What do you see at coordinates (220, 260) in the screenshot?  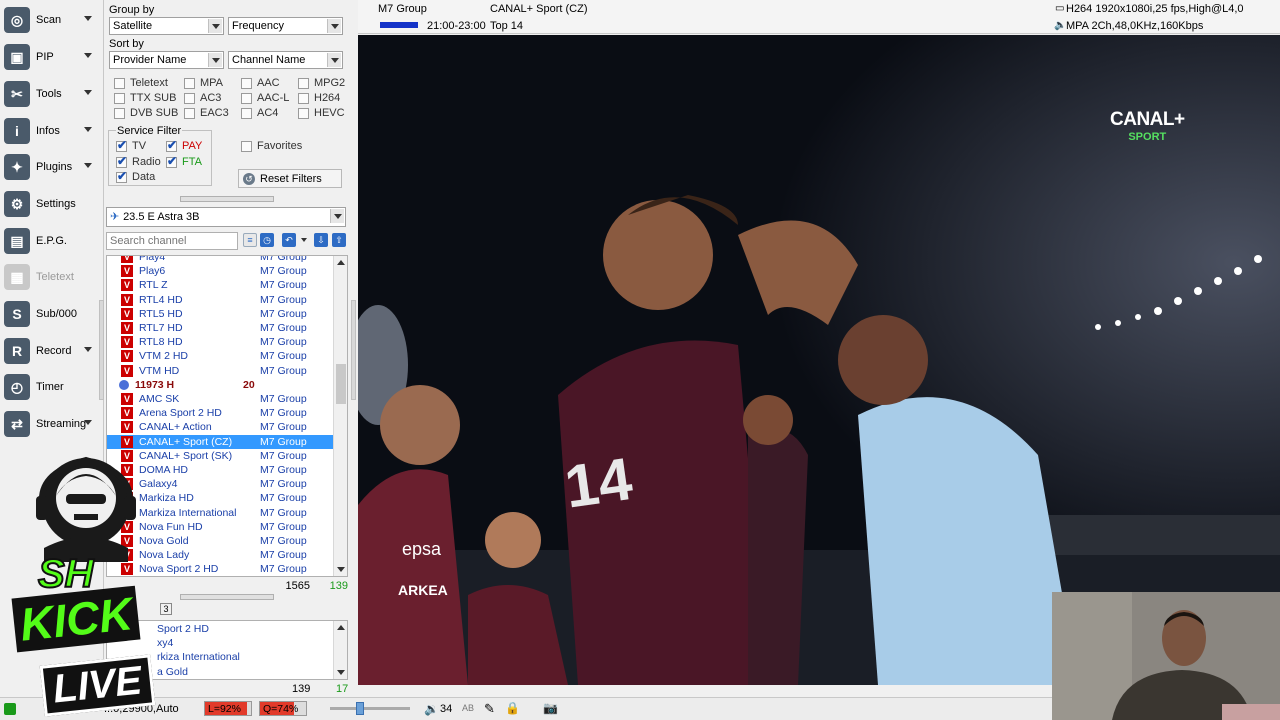 I see `channel-row: V Play4 M7 Group` at bounding box center [220, 260].